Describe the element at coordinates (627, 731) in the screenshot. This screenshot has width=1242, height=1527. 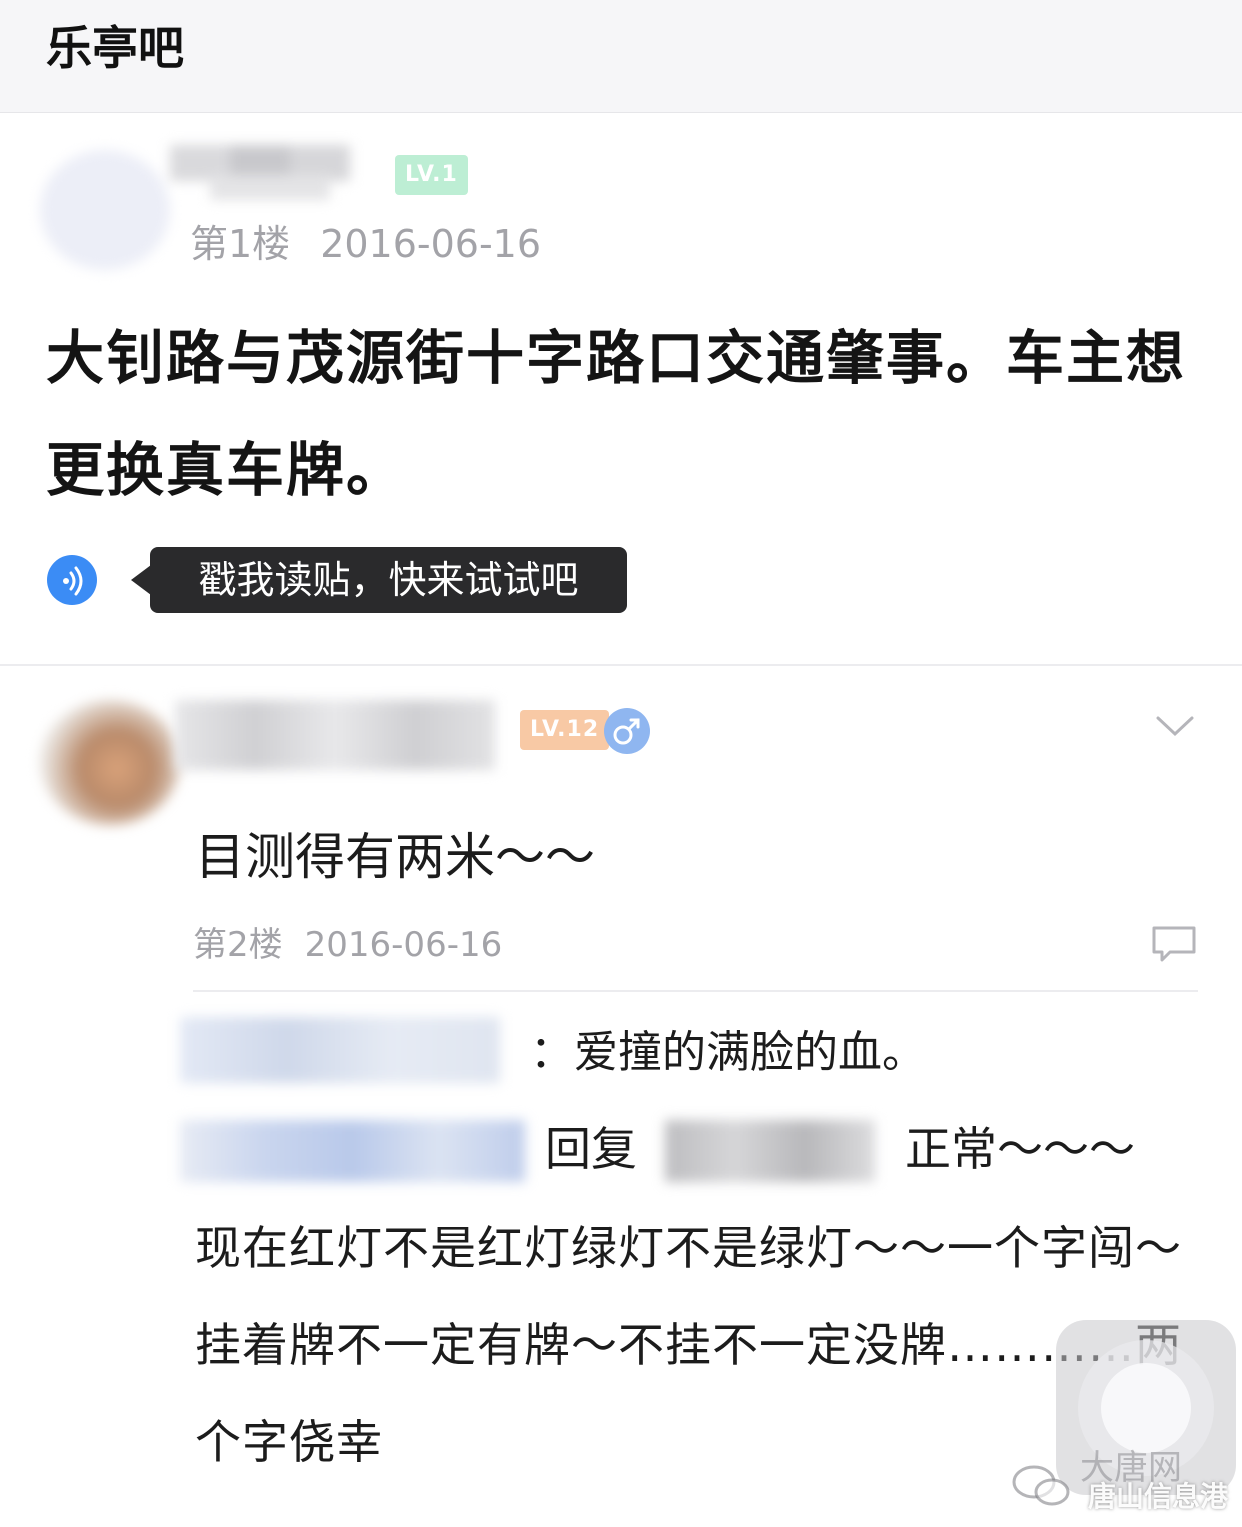
I see `gender-male-icon` at that location.